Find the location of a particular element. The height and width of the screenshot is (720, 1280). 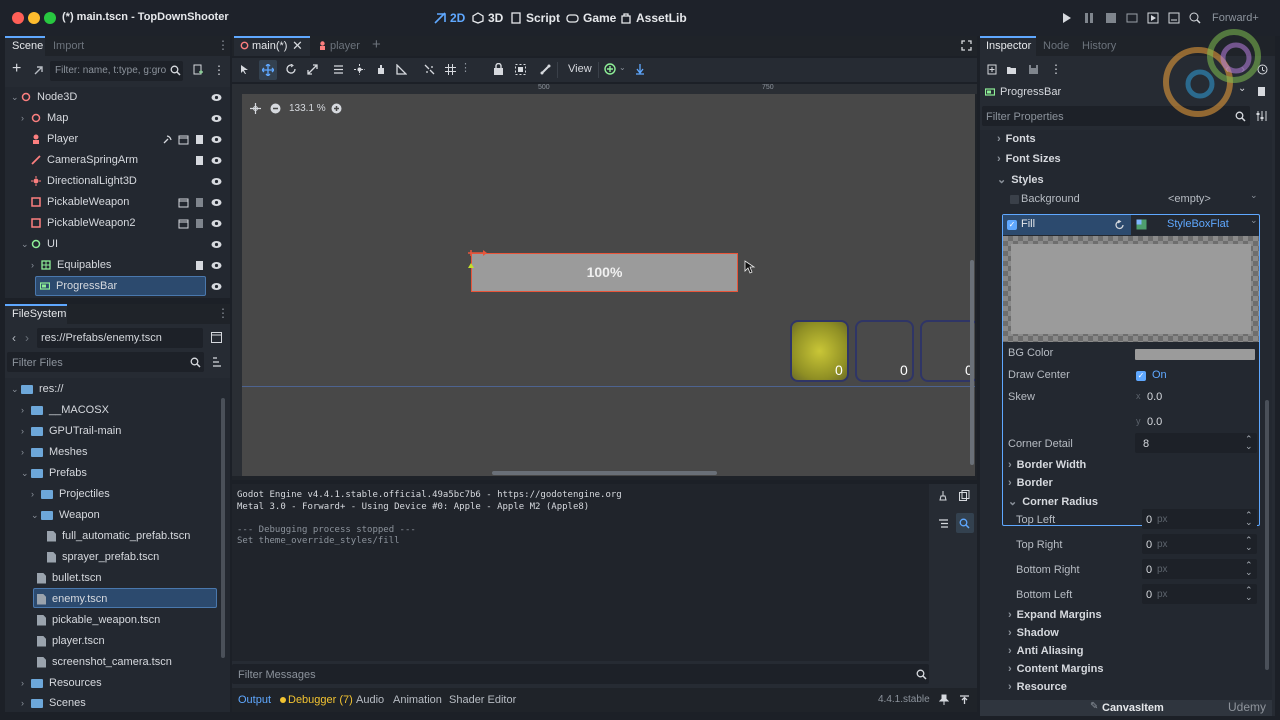

tree-row-equipables: › Equipables is located at coordinates (116, 265).